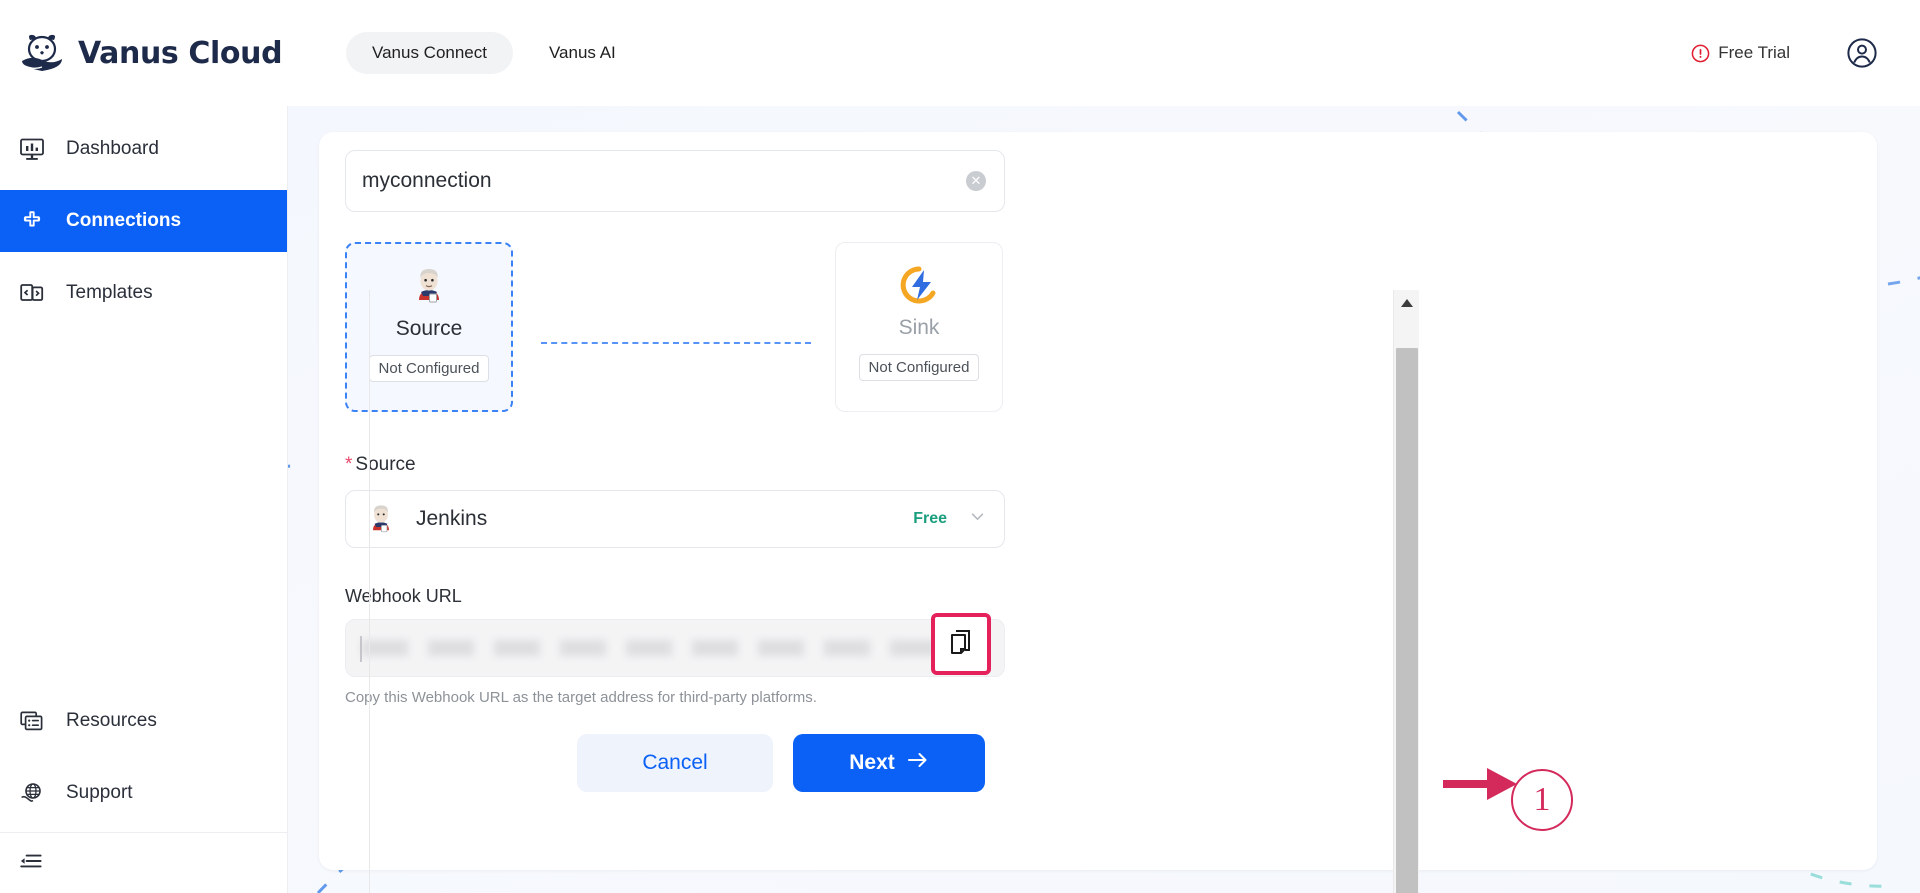  I want to click on sidebar-item-resources: Resources, so click(143, 721).